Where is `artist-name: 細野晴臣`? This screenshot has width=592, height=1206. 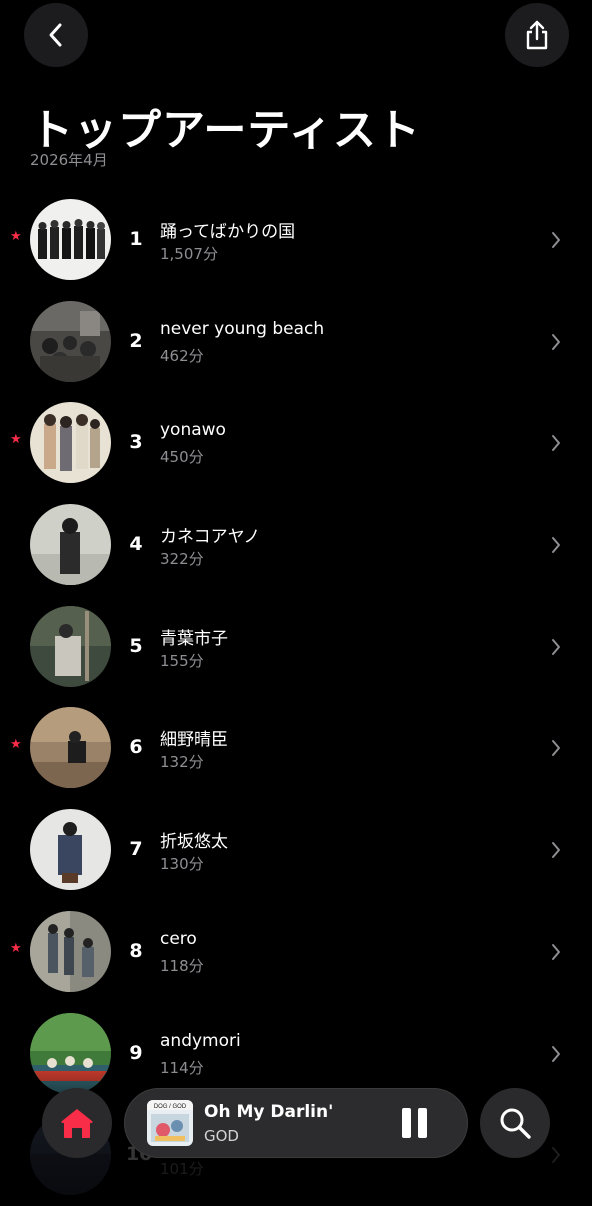 artist-name: 細野晴臣 is located at coordinates (194, 740).